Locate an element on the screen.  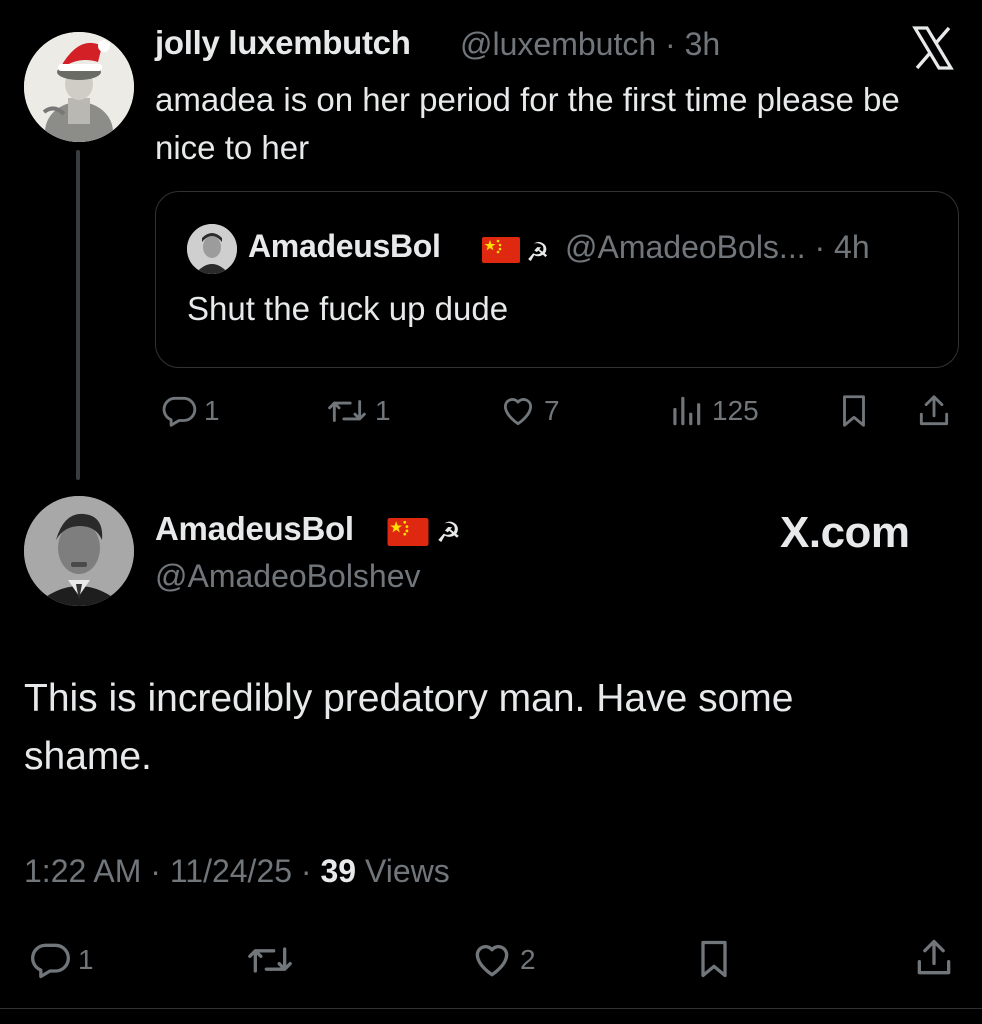
repost-count: 1 is located at coordinates (383, 410).